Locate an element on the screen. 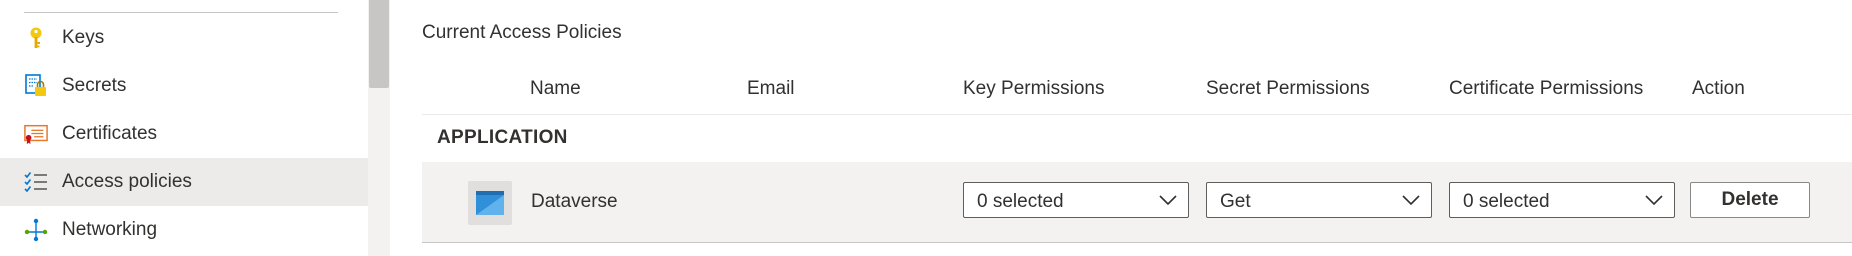  sidebar-scrollbar-thumb is located at coordinates (379, 44).